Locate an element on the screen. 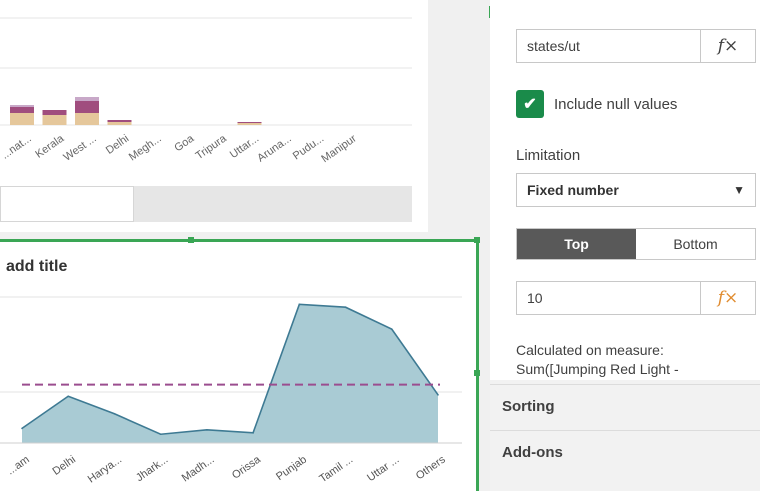 The width and height of the screenshot is (760, 491). chart-scrollbar-thumb is located at coordinates (67, 204).